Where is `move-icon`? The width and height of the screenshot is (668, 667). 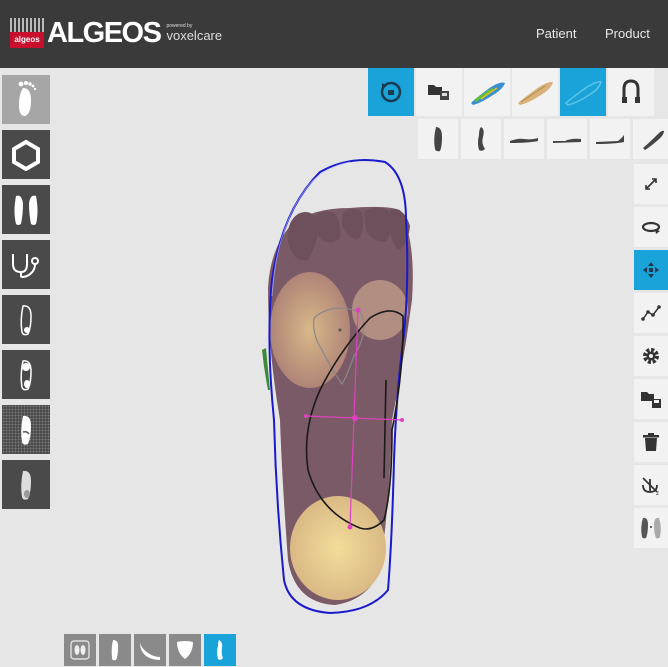 move-icon is located at coordinates (651, 270).